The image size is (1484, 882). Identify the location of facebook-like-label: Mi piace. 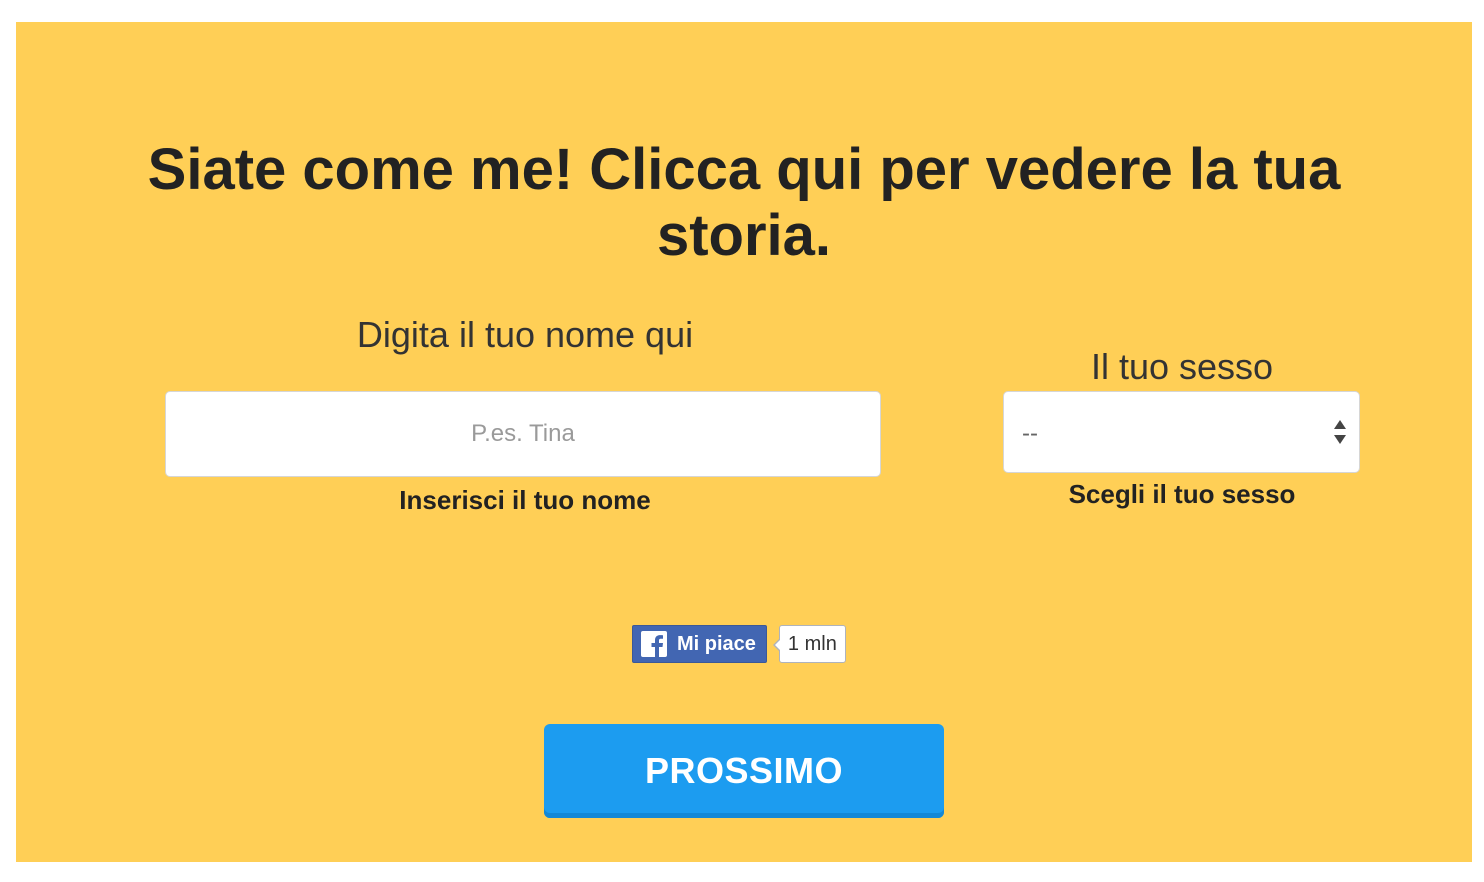
(716, 643).